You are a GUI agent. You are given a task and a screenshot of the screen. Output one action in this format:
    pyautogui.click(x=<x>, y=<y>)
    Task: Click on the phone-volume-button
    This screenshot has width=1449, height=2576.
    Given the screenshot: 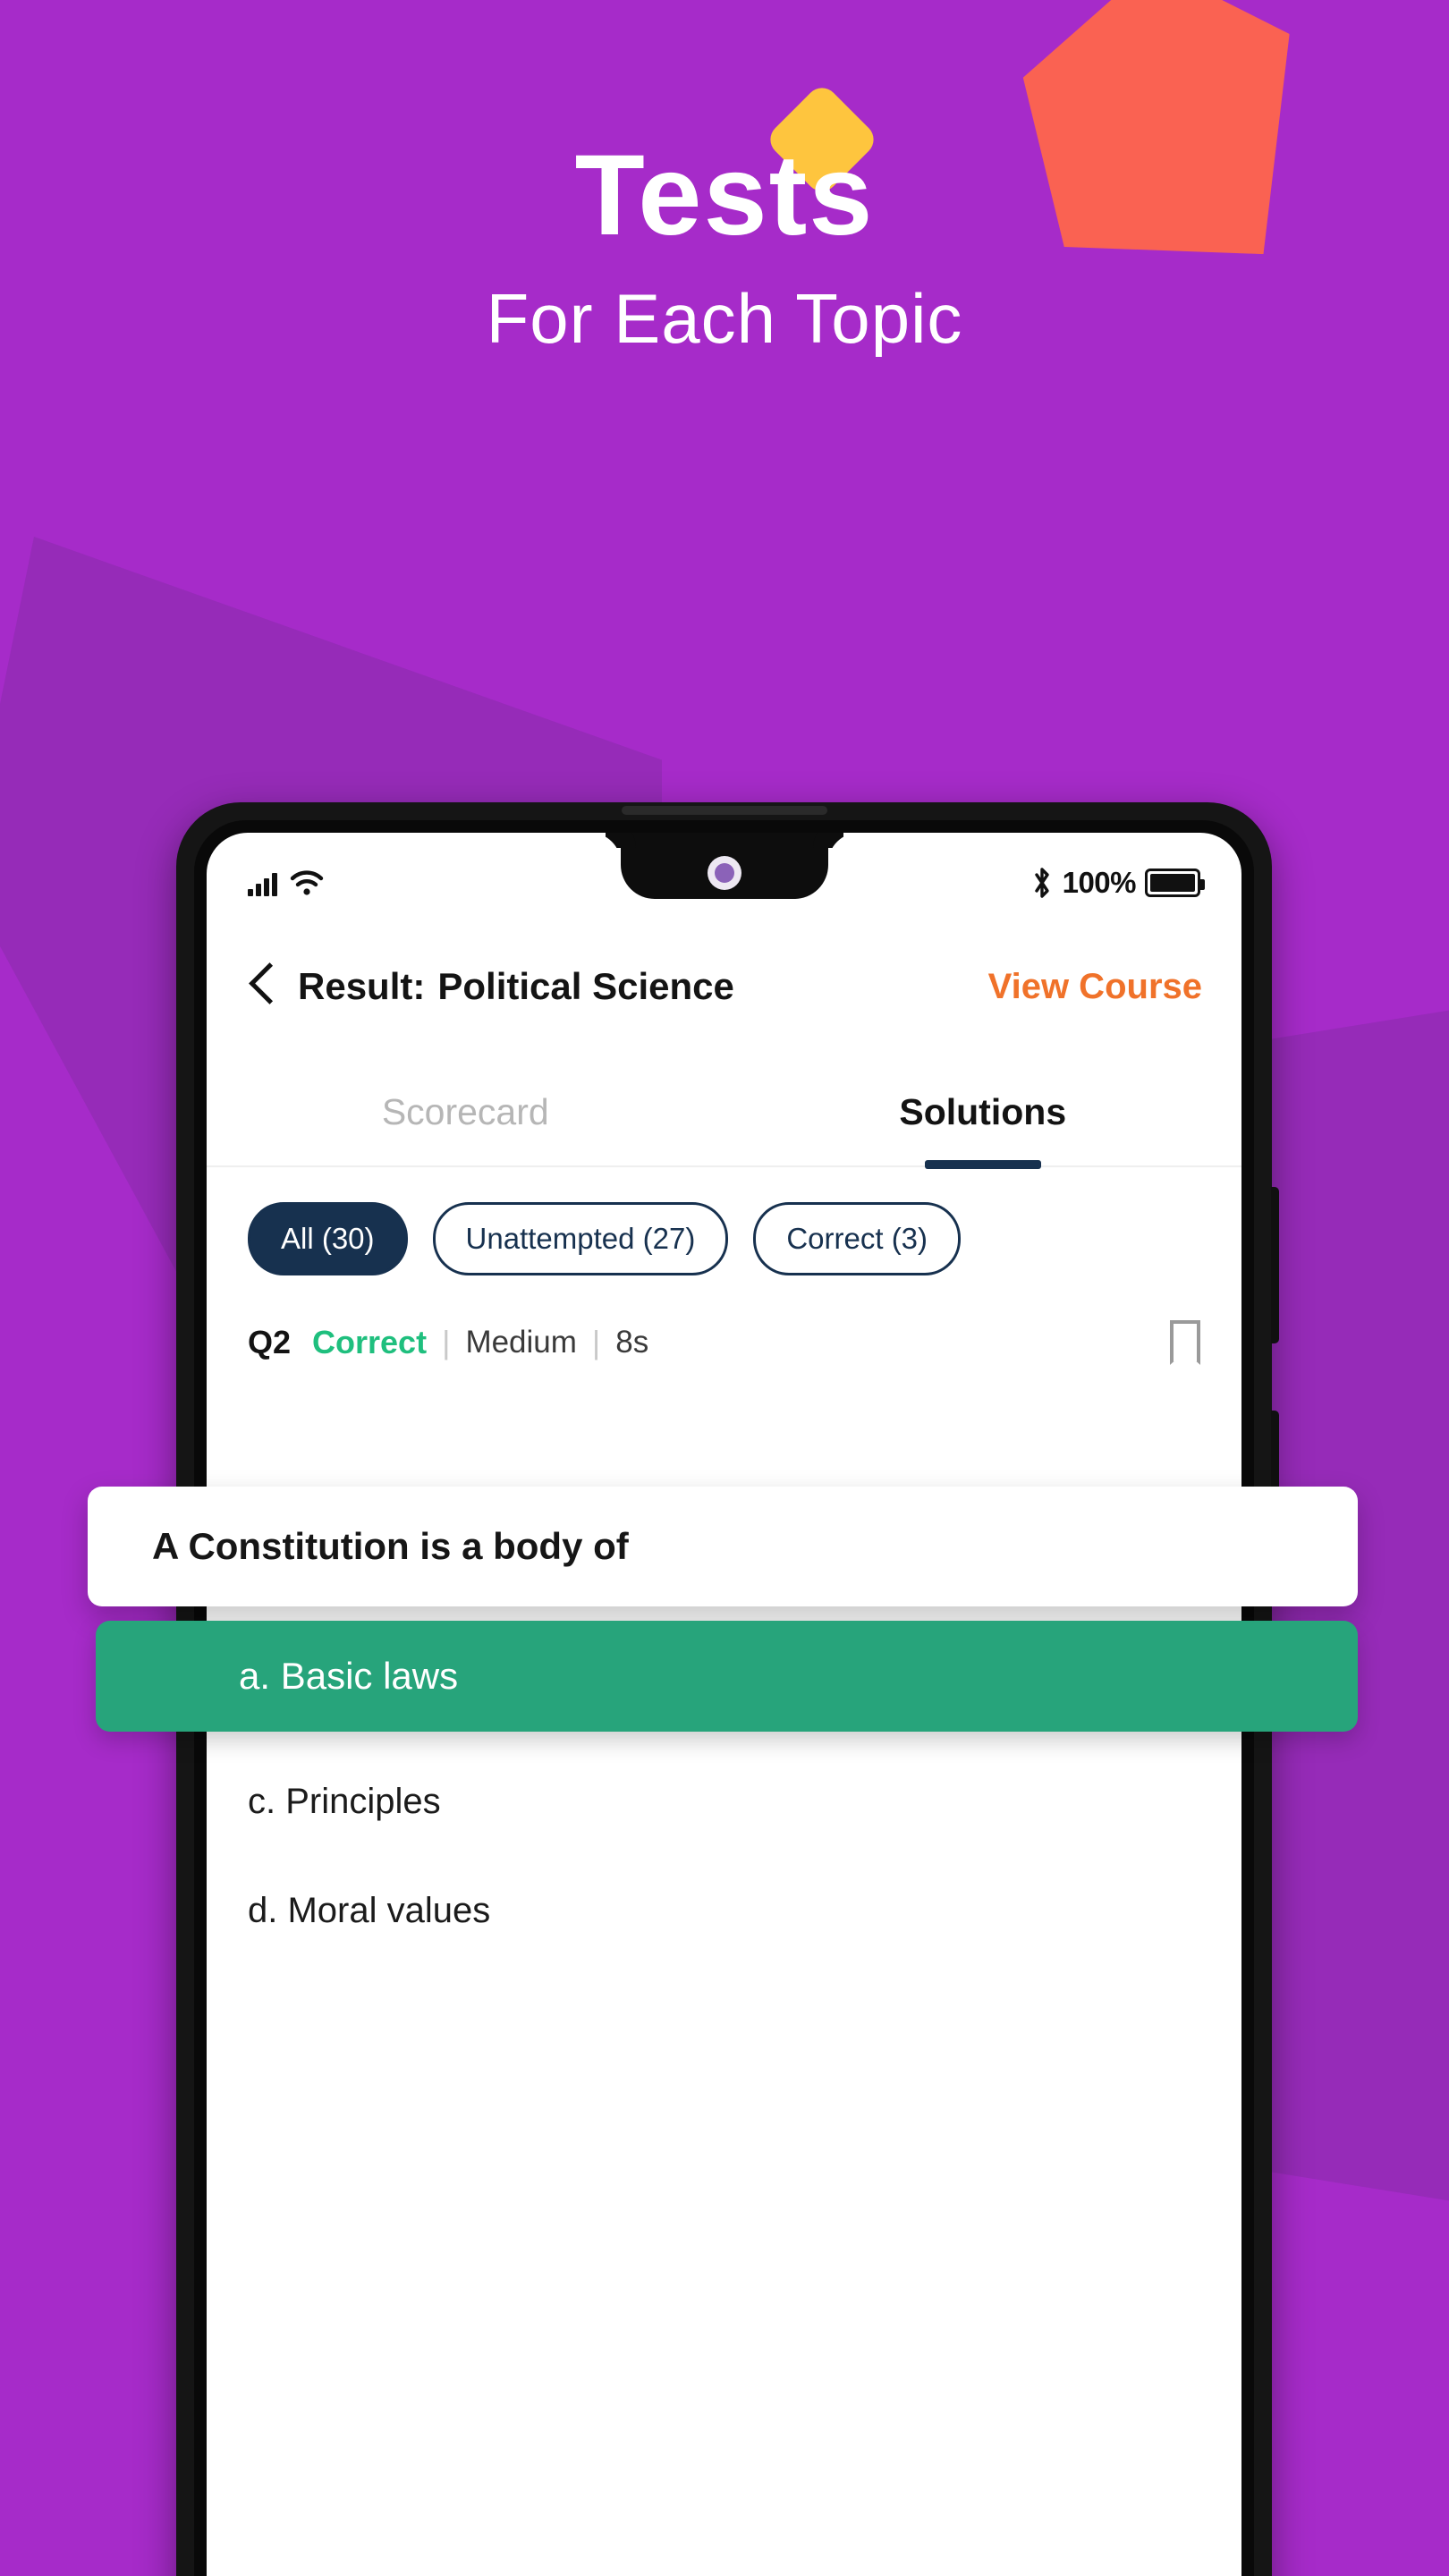 What is the action you would take?
    pyautogui.click(x=1275, y=1265)
    